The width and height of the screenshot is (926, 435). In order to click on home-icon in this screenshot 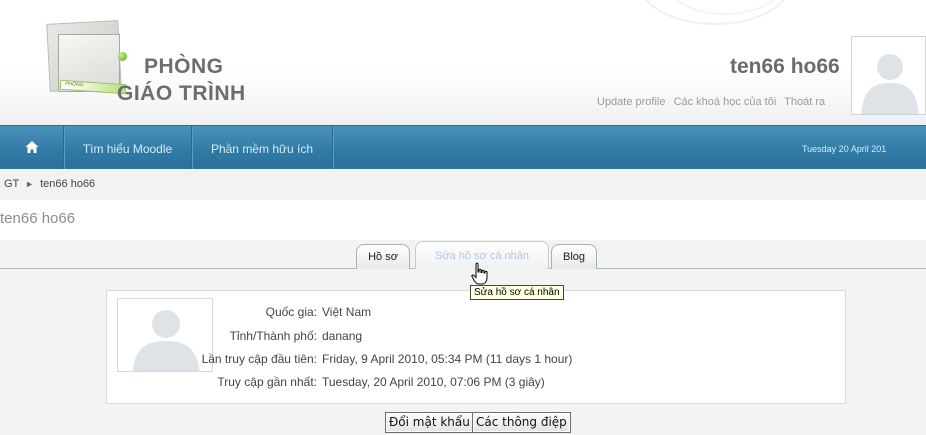, I will do `click(32, 147)`.